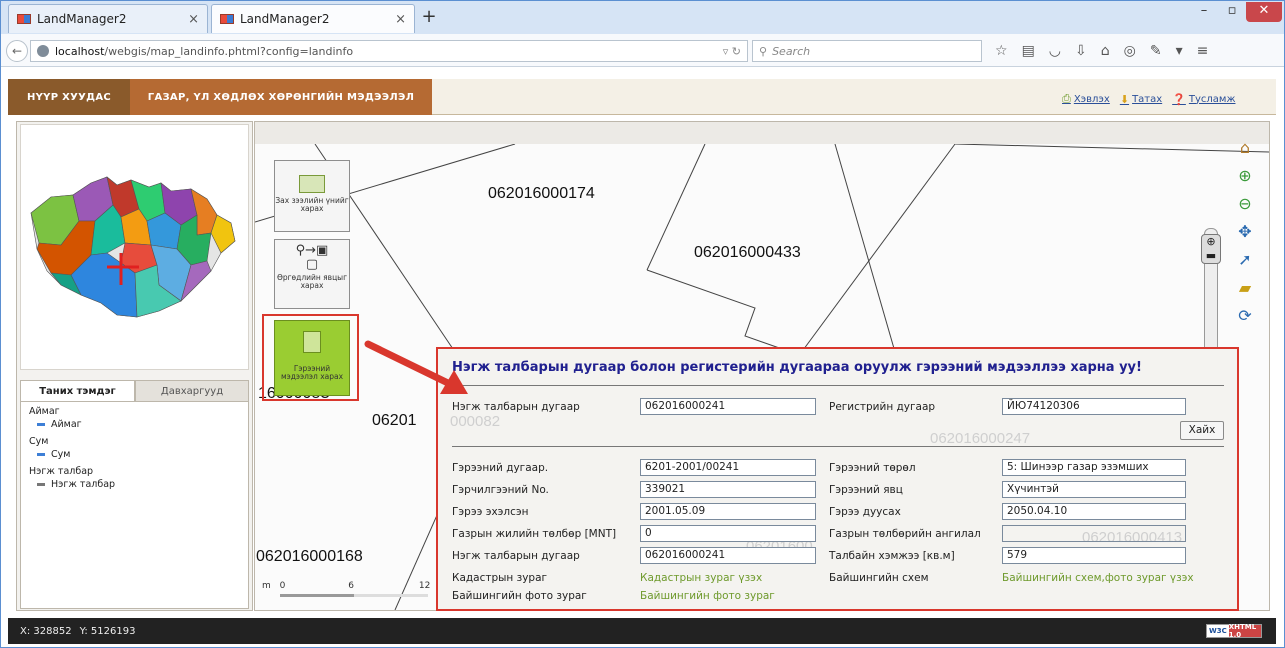  I want to click on print-icon: ⎙, so click(1066, 98).